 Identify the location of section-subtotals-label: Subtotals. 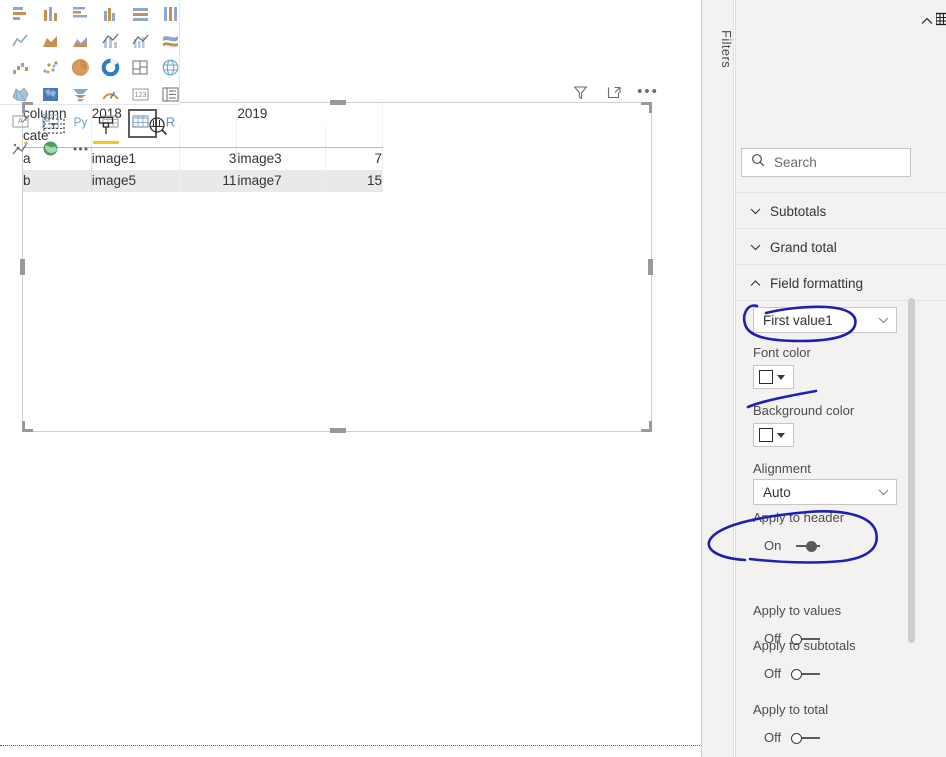
(798, 211).